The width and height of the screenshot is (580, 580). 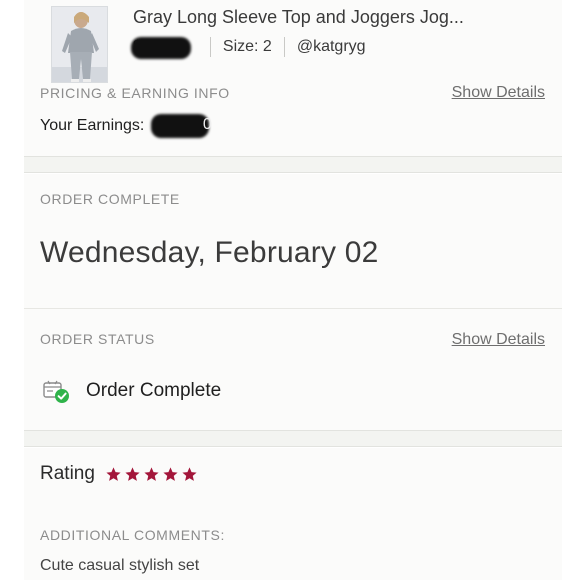 I want to click on pricing-show-details-link: Show Details, so click(x=498, y=93).